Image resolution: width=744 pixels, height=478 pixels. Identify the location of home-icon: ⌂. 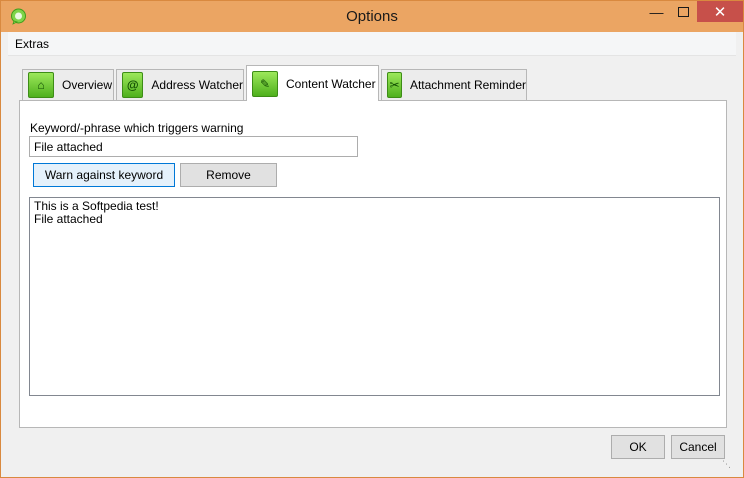
(41, 85).